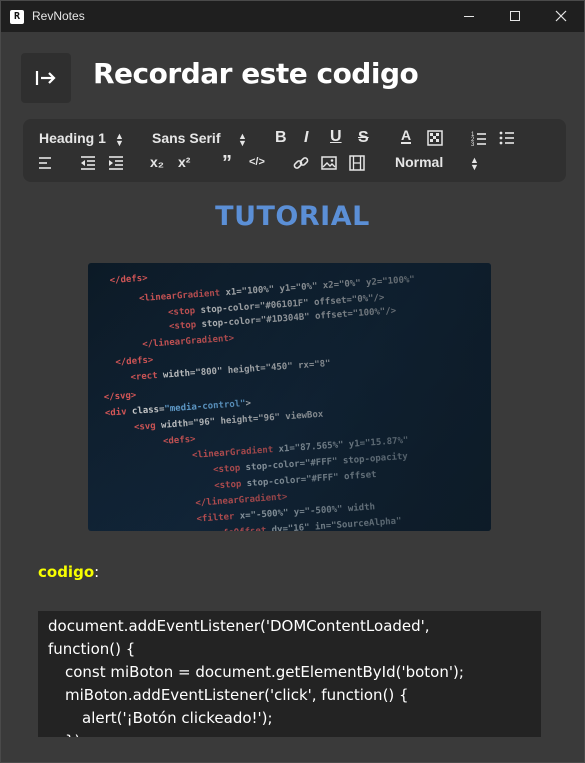  I want to click on blockquote-button: ”, so click(227, 163).